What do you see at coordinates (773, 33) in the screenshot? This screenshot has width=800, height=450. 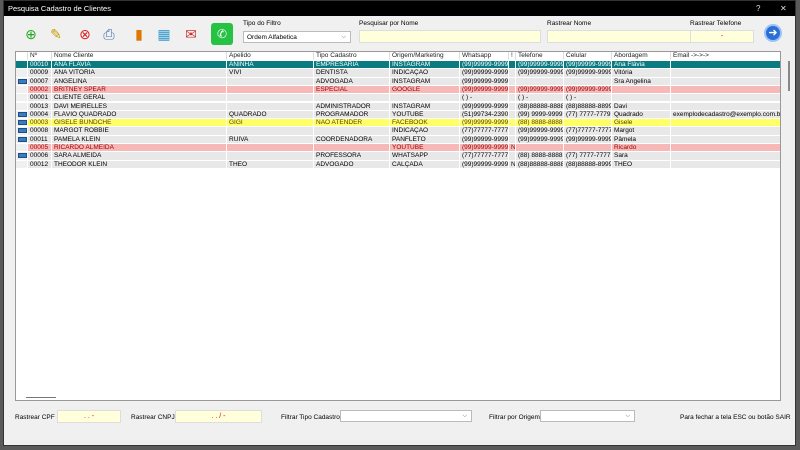 I see `arrow-right-icon: ➜` at bounding box center [773, 33].